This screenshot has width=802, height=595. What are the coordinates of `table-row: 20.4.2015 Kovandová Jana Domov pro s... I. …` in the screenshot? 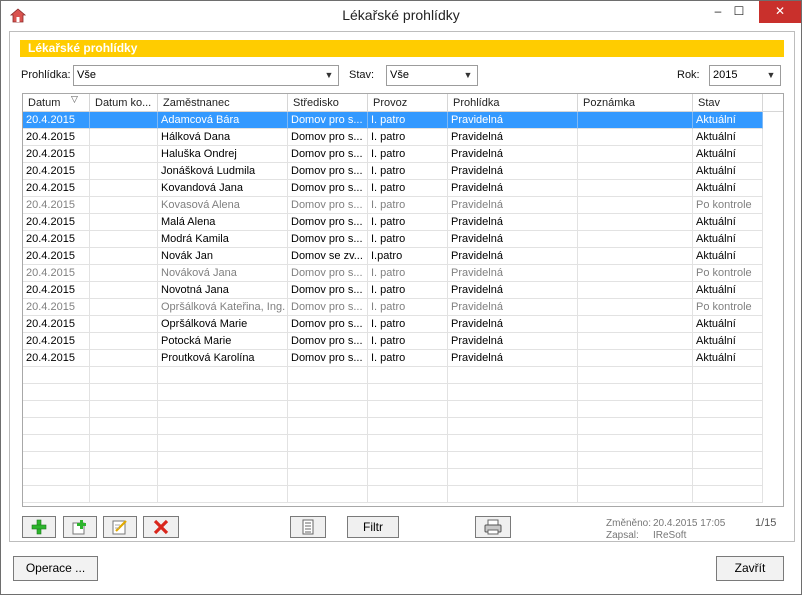 It's located at (403, 188).